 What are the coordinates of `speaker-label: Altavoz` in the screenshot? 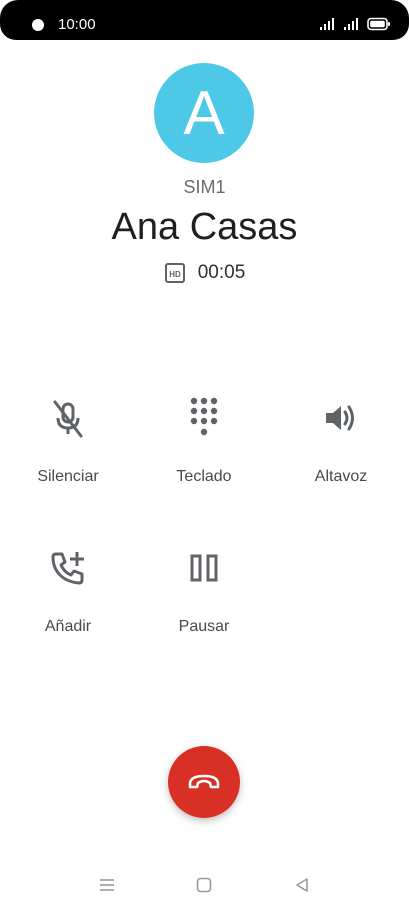 It's located at (341, 476).